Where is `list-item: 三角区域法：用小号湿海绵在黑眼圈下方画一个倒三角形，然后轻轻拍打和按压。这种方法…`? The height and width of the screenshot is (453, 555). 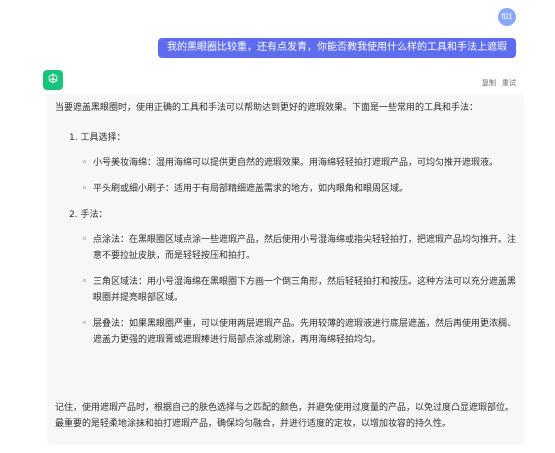
list-item: 三角区域法：用小号湿海绵在黑眼圈下方画一个倒三角形，然后轻轻拍打和按压。这种方法… is located at coordinates (293, 290).